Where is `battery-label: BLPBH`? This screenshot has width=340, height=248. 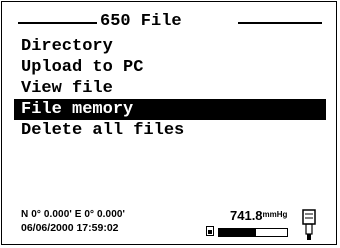
battery-label: BLPBH is located at coordinates (272, 232).